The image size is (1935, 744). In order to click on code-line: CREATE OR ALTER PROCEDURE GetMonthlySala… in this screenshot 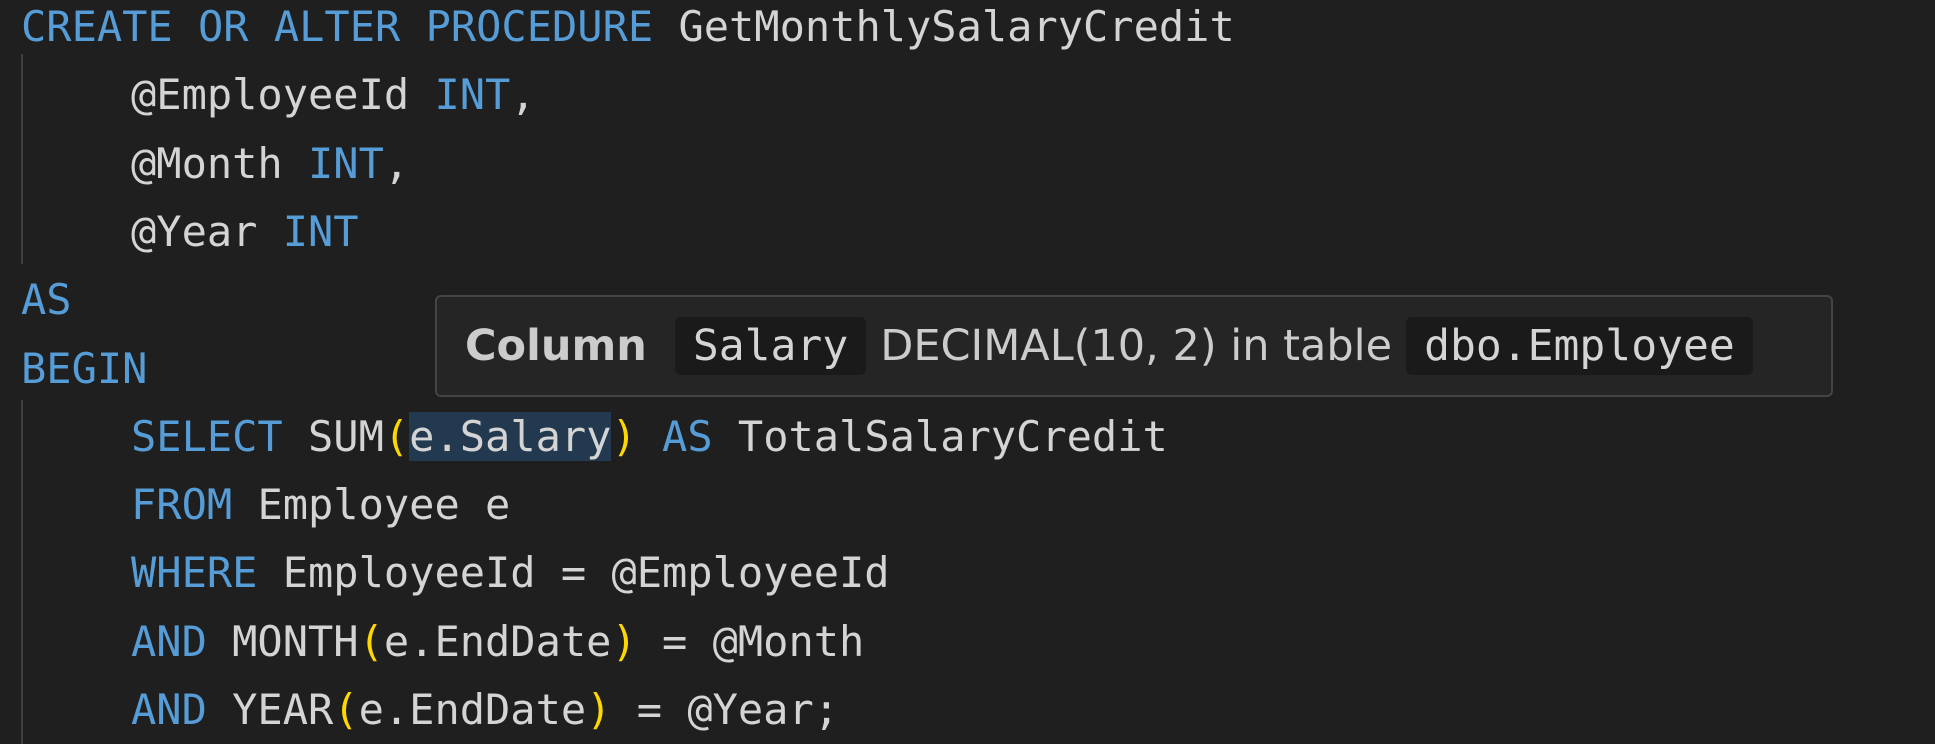, I will do `click(628, 30)`.